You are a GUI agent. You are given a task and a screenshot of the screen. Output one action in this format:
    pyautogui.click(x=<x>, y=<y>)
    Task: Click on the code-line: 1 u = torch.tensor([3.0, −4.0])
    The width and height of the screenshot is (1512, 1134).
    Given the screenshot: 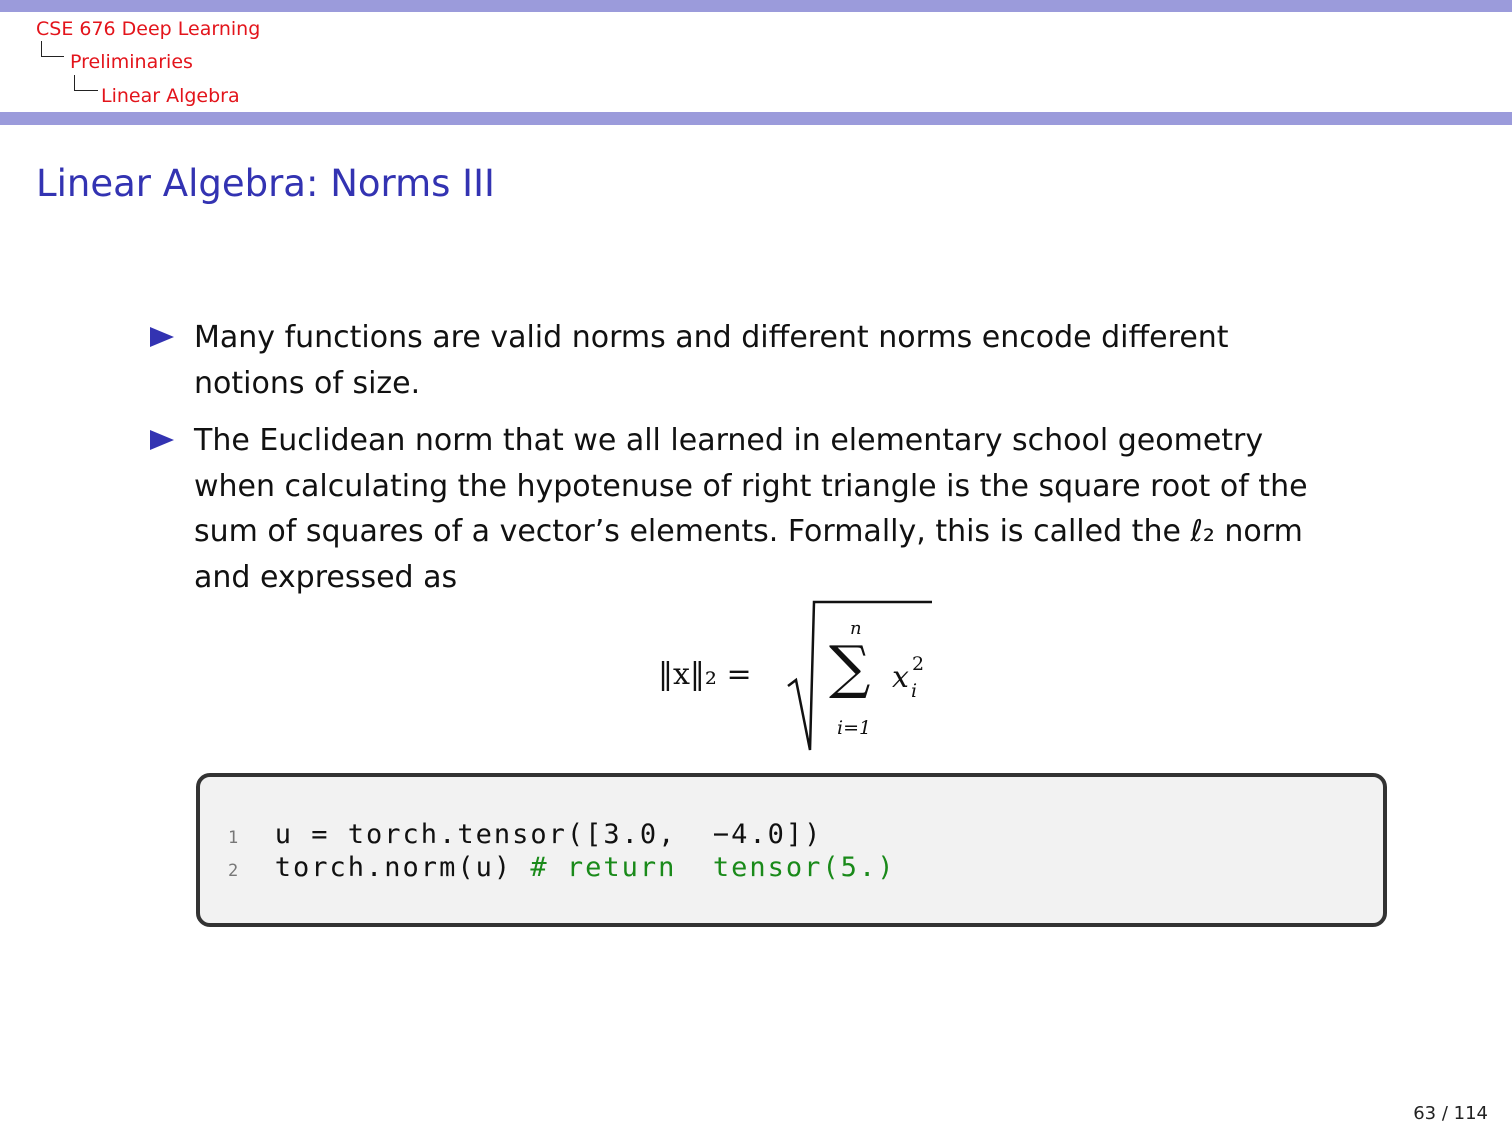 What is the action you would take?
    pyautogui.click(x=525, y=834)
    